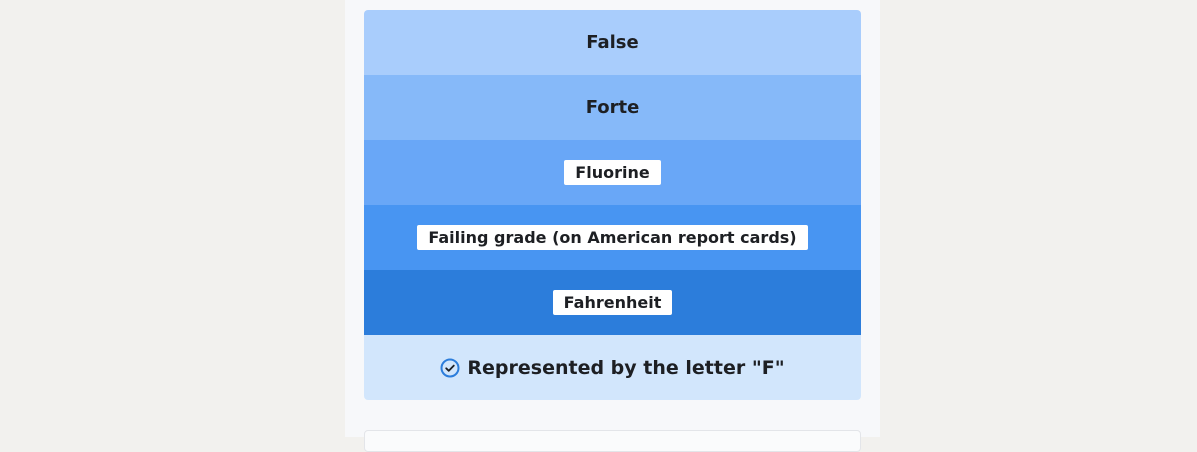 The height and width of the screenshot is (452, 1197). I want to click on next-card, so click(612, 441).